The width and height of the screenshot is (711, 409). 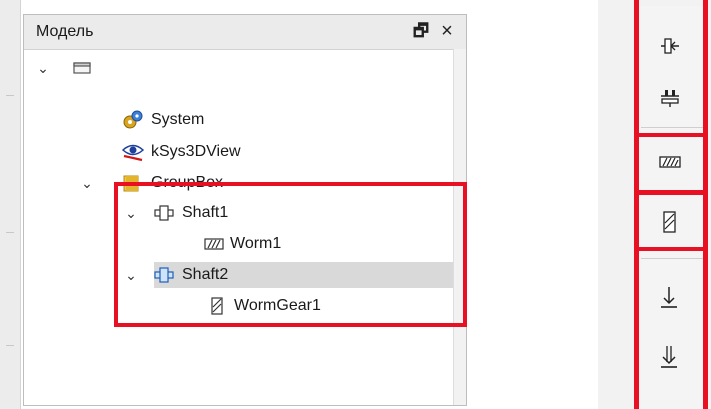 I want to click on load-down-double-button, so click(x=669, y=358).